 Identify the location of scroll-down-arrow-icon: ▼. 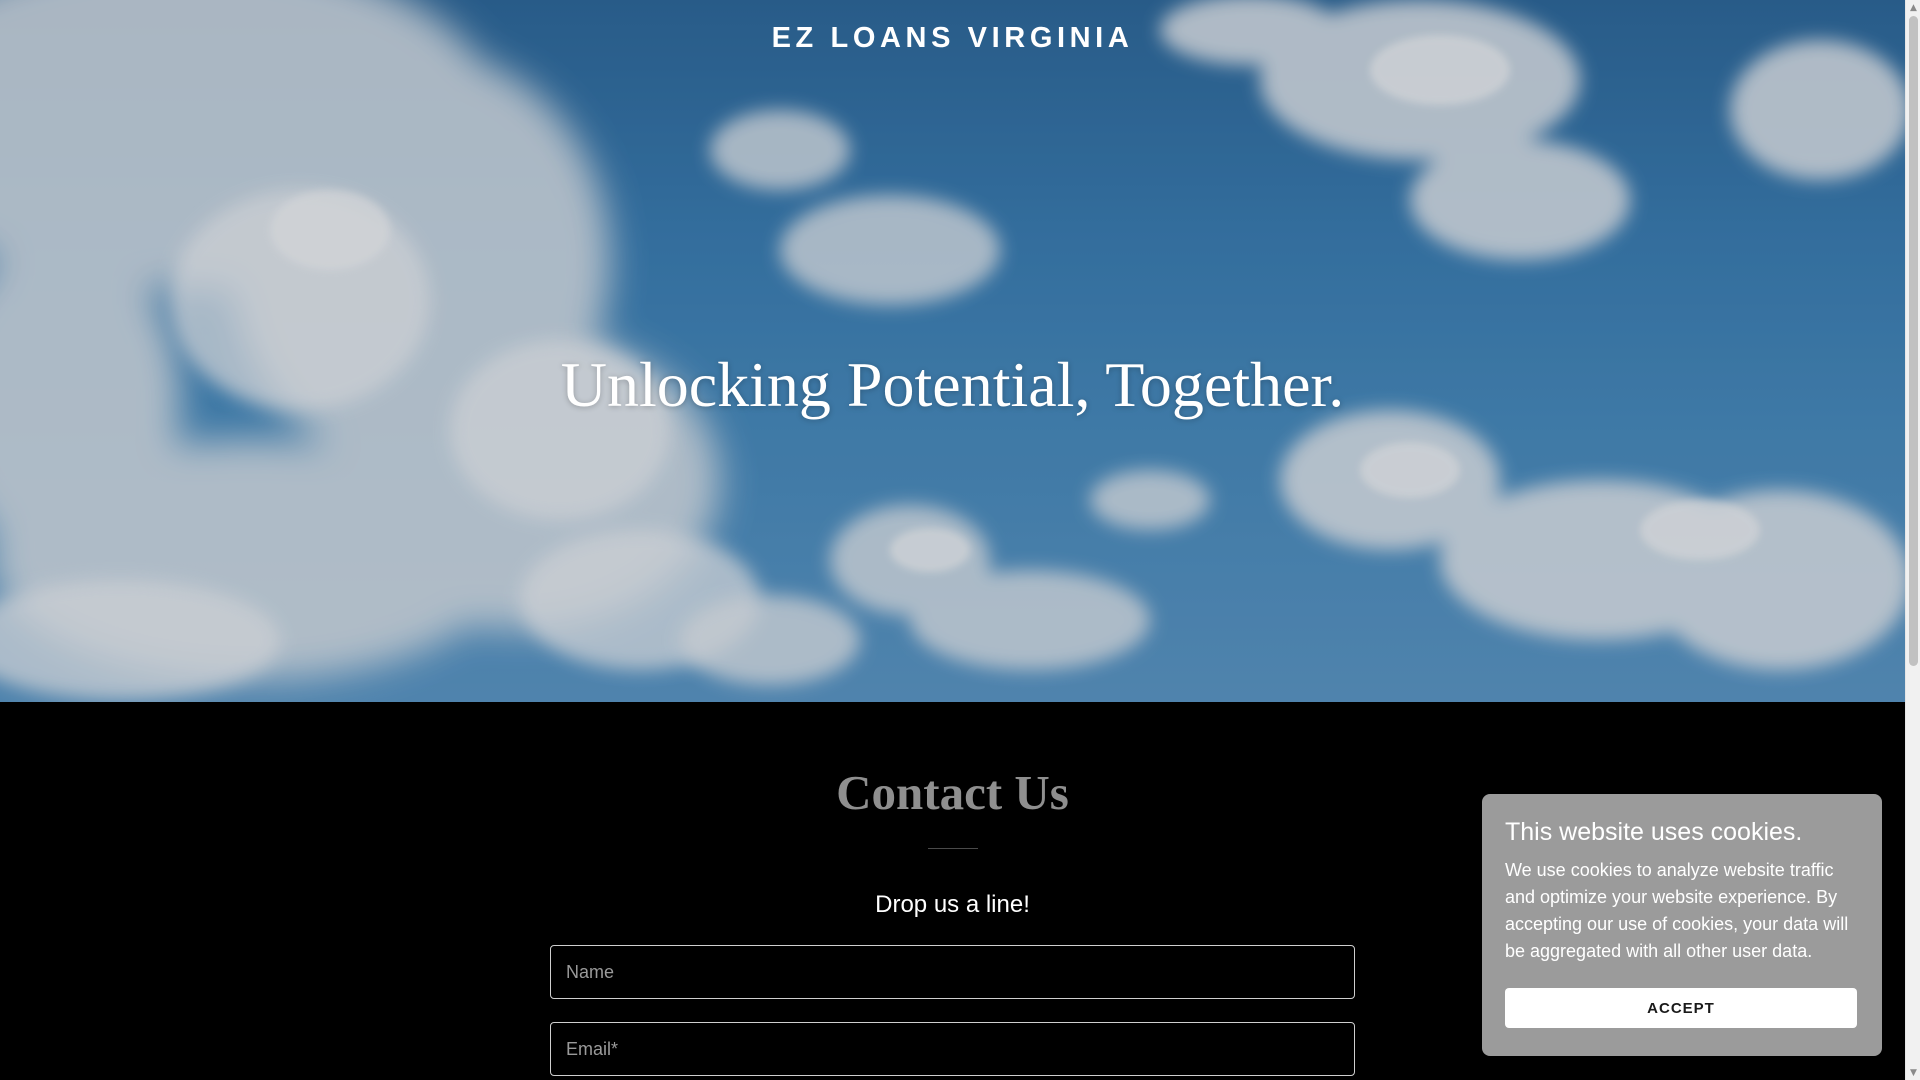
(1913, 1072).